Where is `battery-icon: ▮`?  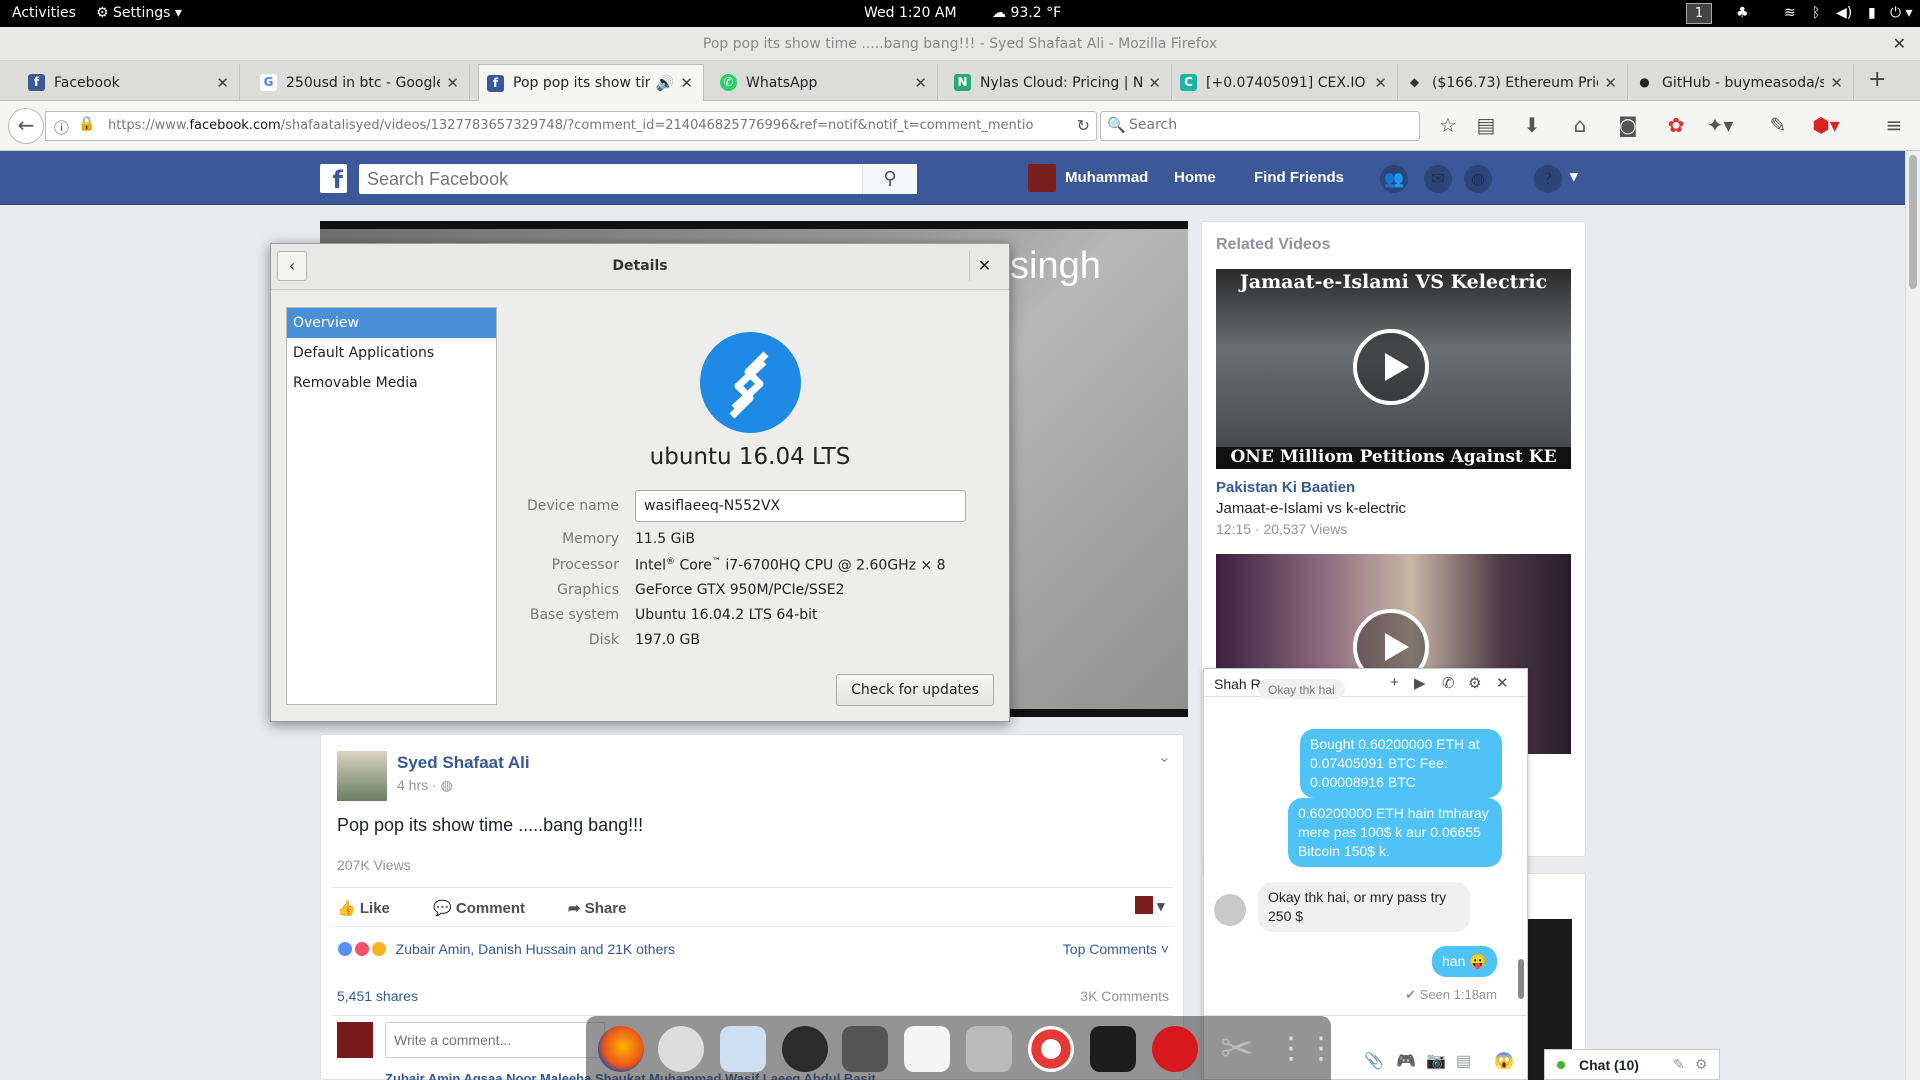 battery-icon: ▮ is located at coordinates (1872, 13).